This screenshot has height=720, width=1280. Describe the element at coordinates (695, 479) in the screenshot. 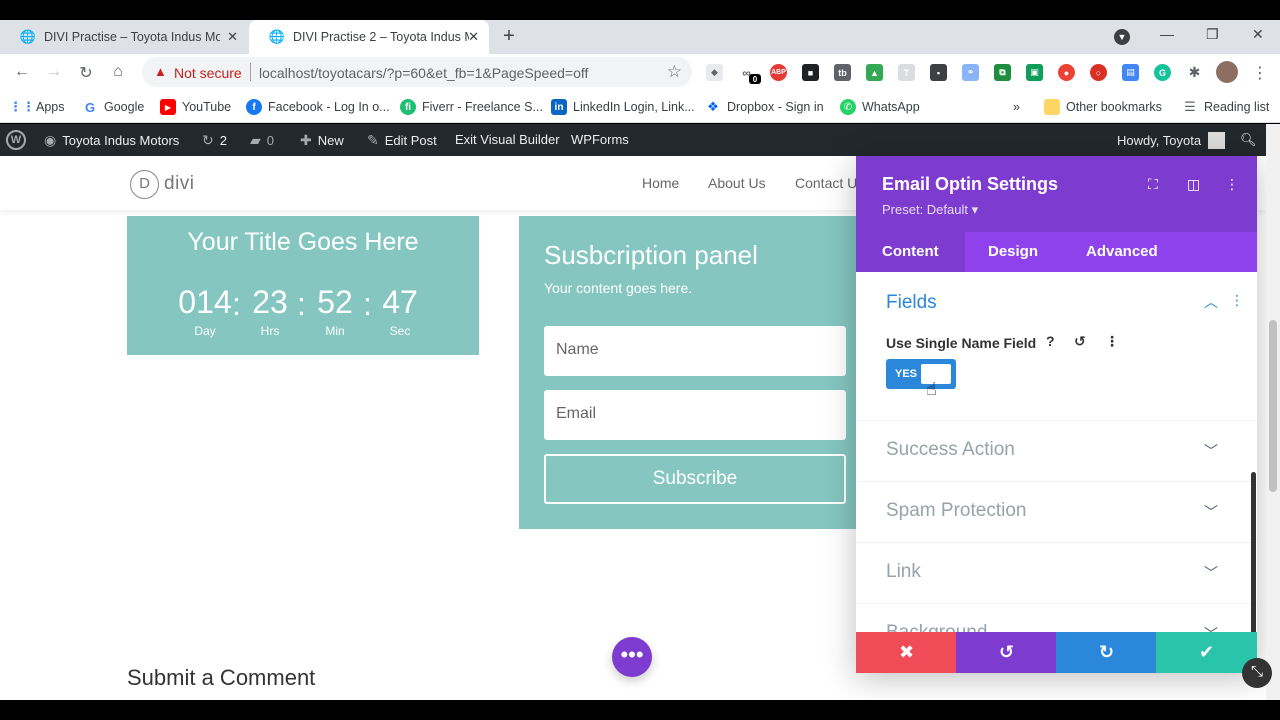

I see `subscribe-button: Subscribe` at that location.